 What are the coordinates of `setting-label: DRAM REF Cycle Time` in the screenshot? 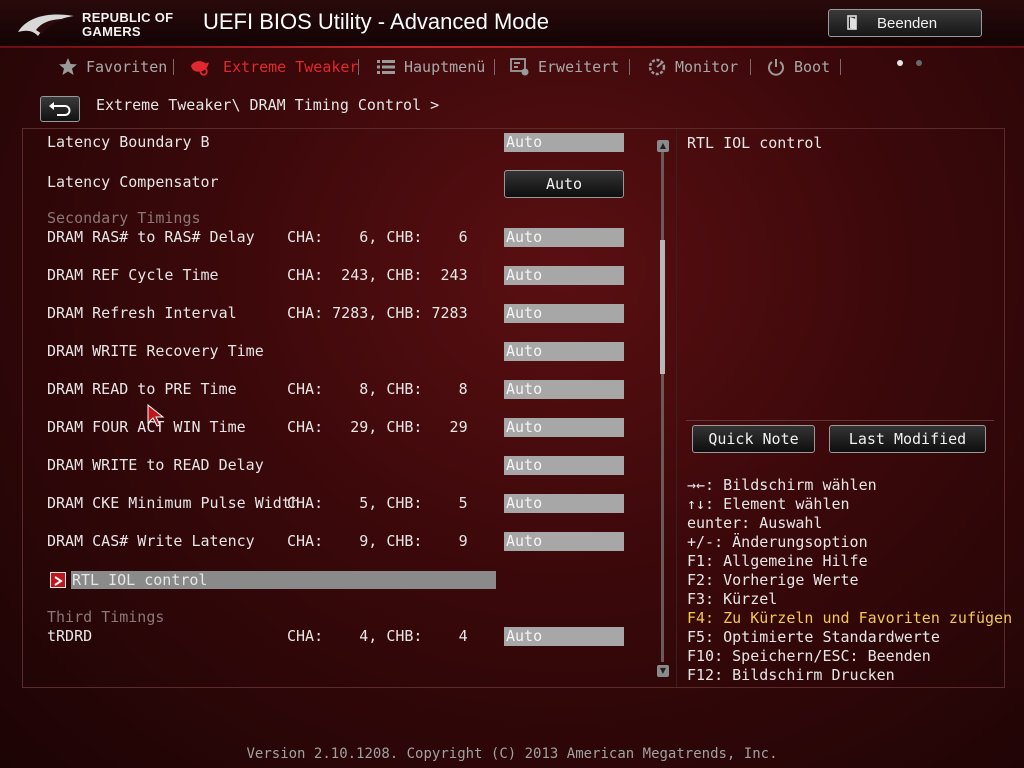 It's located at (133, 275).